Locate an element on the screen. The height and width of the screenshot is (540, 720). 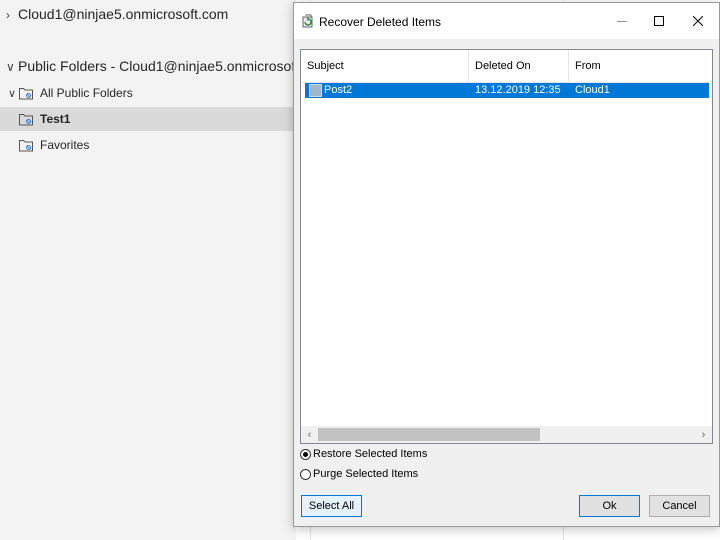
cancel-button: Cancel is located at coordinates (679, 506).